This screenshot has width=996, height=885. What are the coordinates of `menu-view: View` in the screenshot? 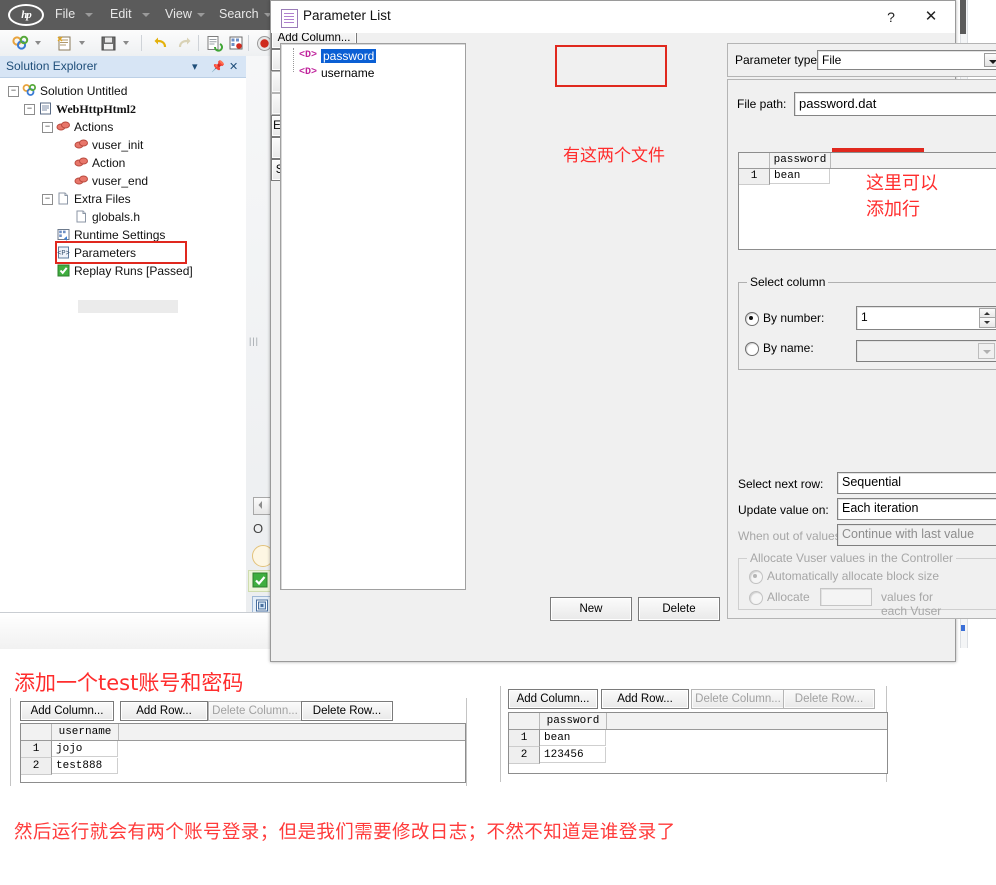 It's located at (178, 14).